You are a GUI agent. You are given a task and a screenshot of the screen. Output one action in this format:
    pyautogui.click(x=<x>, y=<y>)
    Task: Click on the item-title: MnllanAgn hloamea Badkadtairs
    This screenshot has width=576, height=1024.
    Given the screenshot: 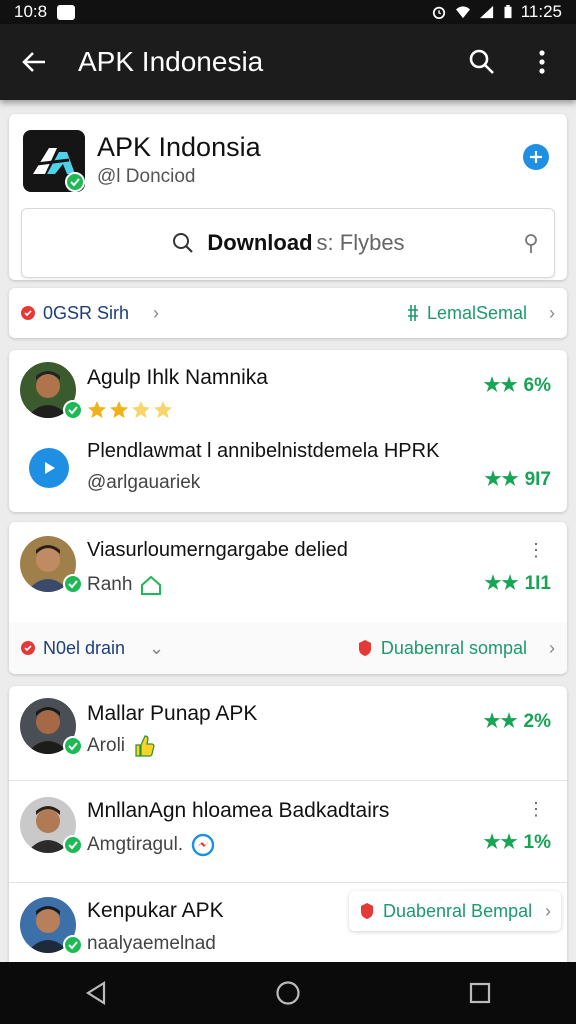 What is the action you would take?
    pyautogui.click(x=238, y=810)
    